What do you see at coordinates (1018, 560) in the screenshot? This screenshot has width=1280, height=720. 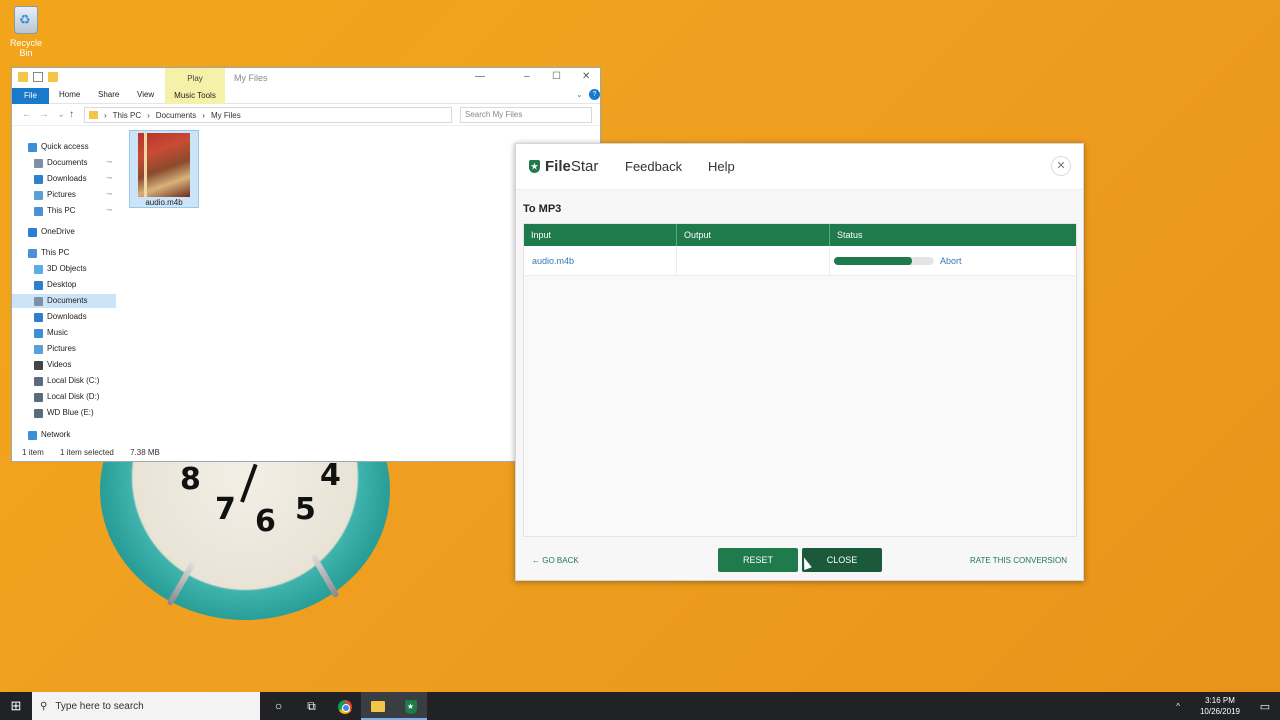 I see `rate-conversion-link: RATE THIS CONVERSION` at bounding box center [1018, 560].